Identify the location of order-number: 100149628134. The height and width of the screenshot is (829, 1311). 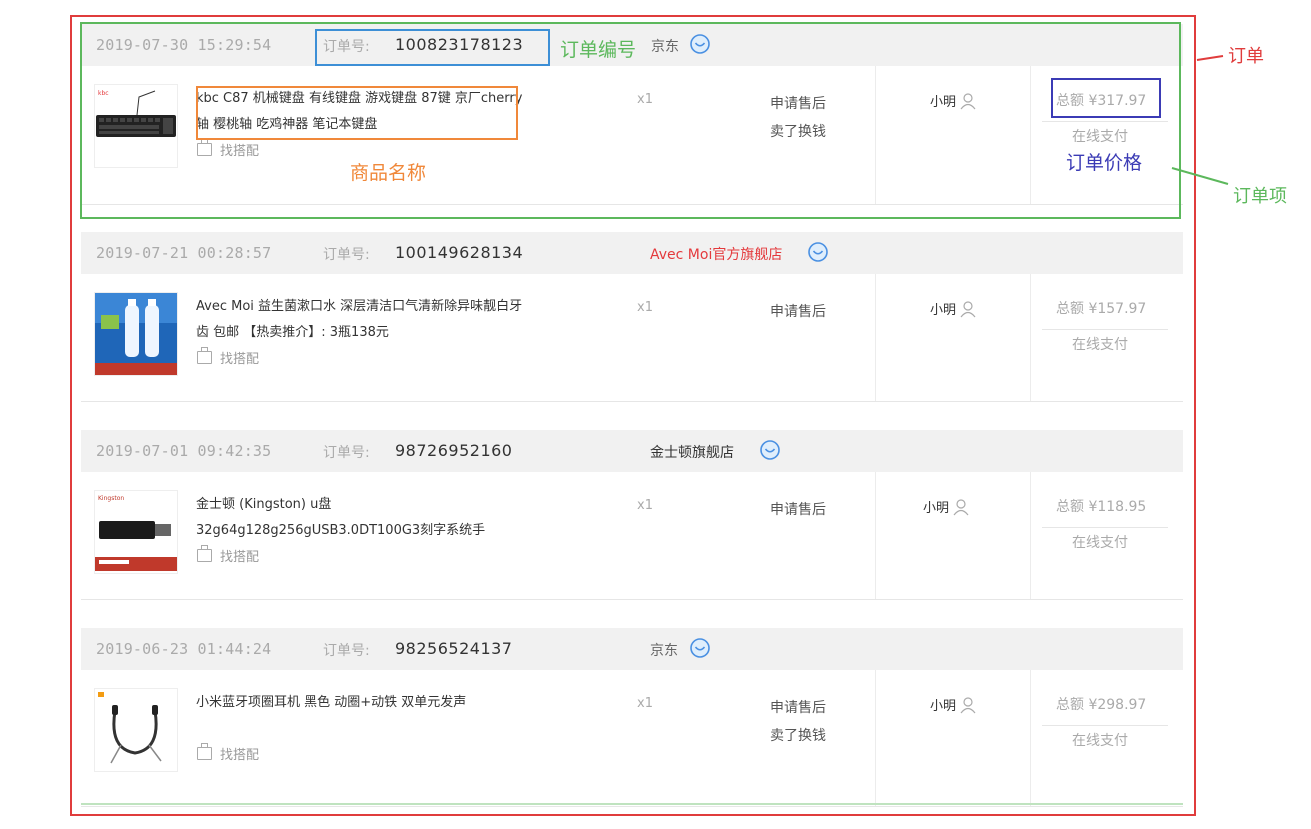
(459, 252).